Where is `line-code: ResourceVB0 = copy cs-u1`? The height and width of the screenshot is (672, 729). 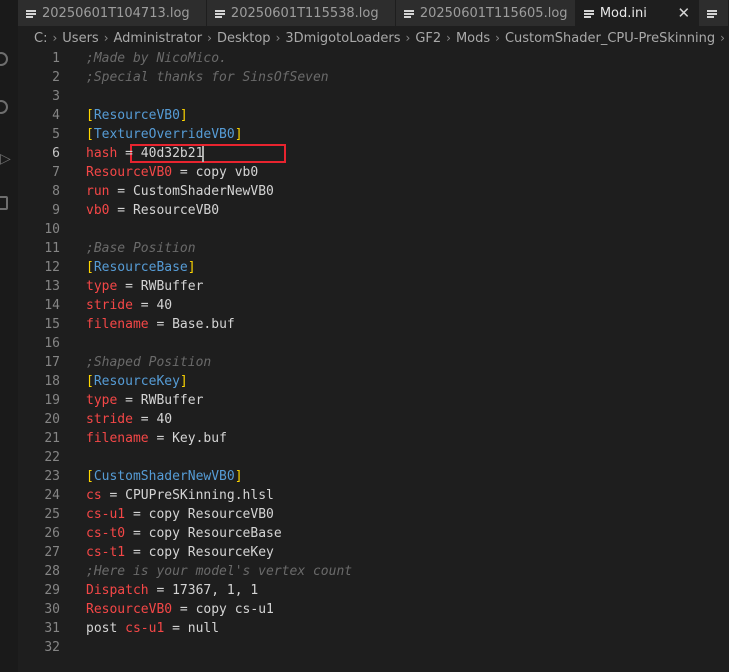 line-code: ResourceVB0 = copy cs-u1 is located at coordinates (180, 609).